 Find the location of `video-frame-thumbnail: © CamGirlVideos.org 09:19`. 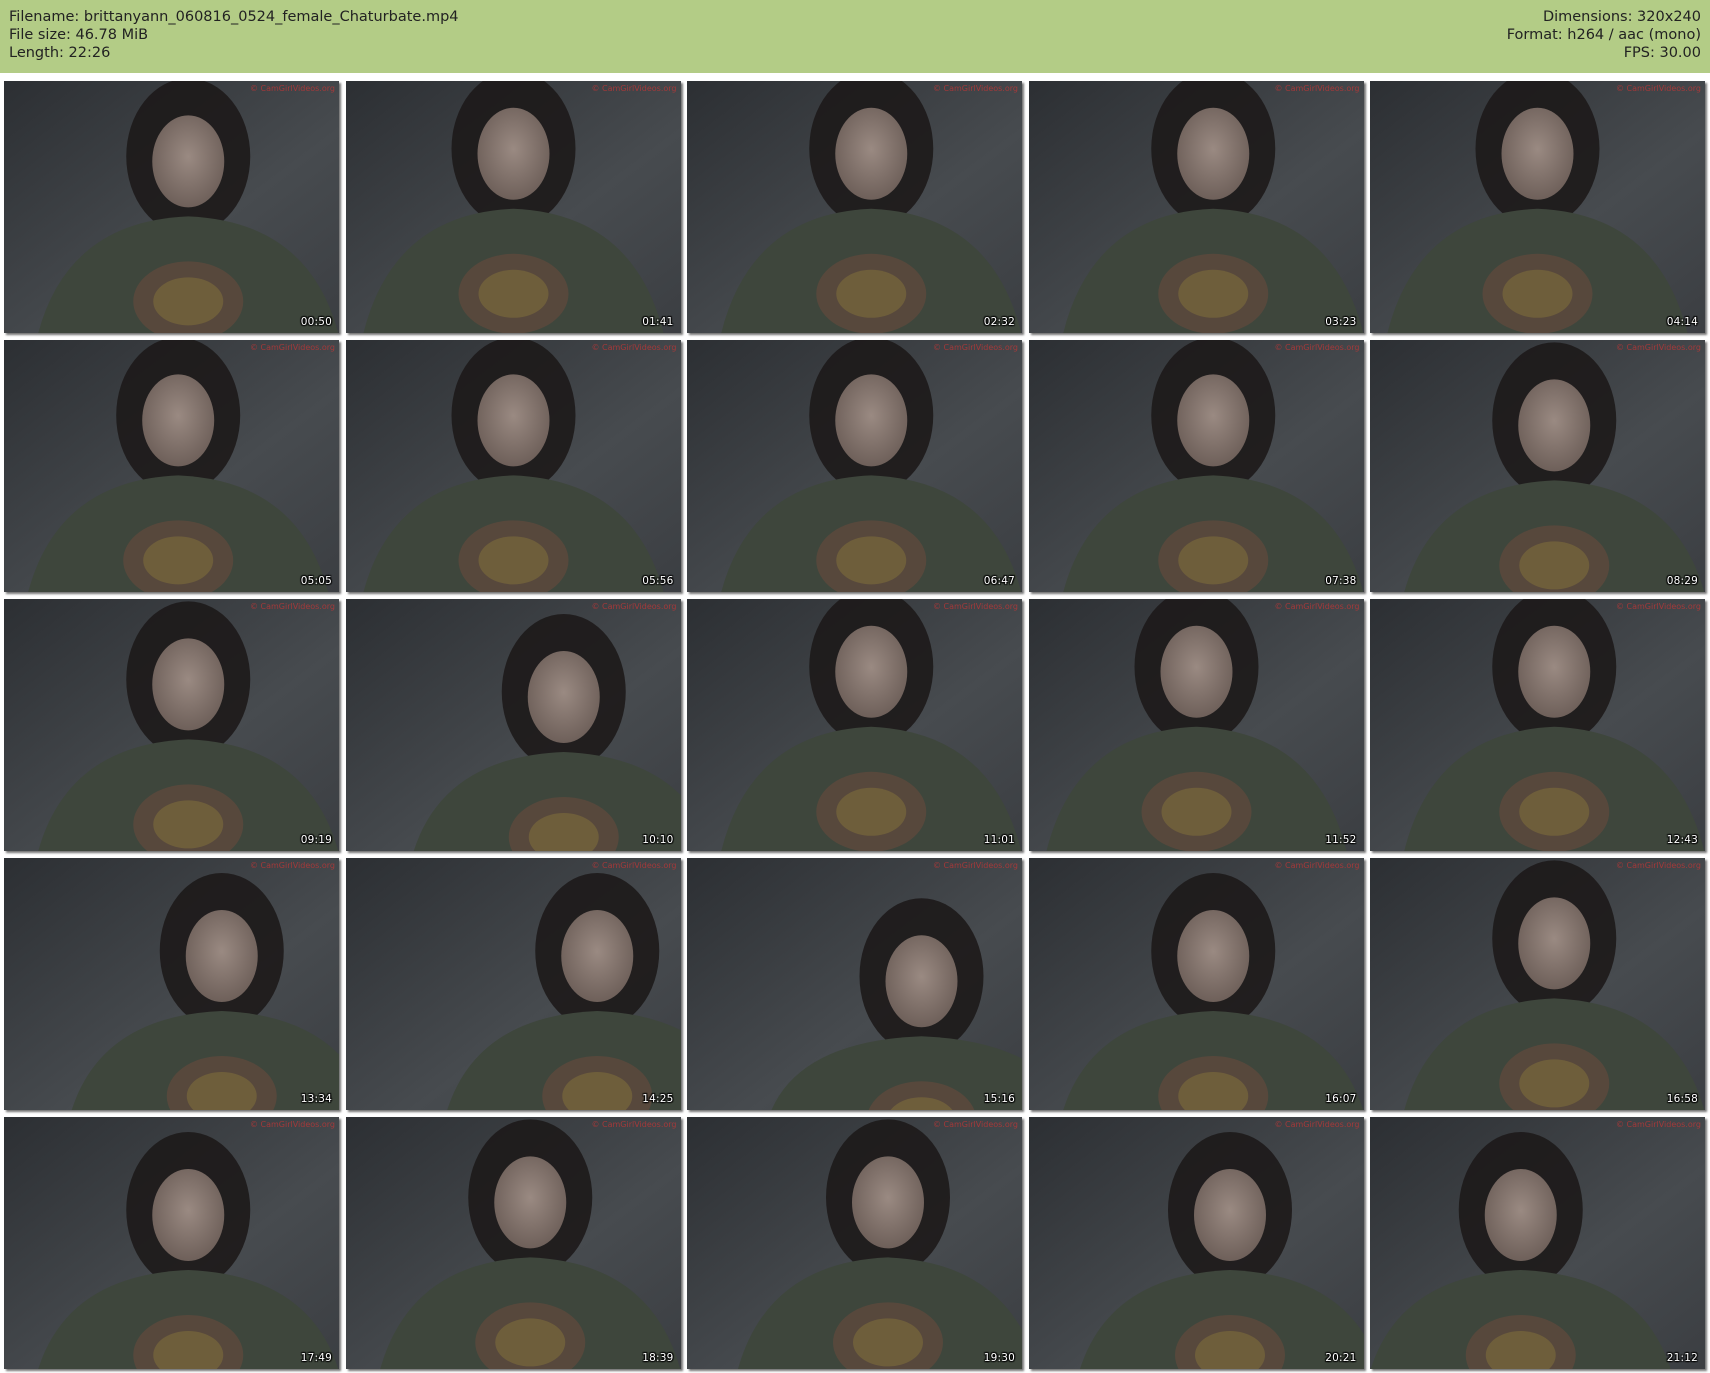

video-frame-thumbnail: © CamGirlVideos.org 09:19 is located at coordinates (171, 725).